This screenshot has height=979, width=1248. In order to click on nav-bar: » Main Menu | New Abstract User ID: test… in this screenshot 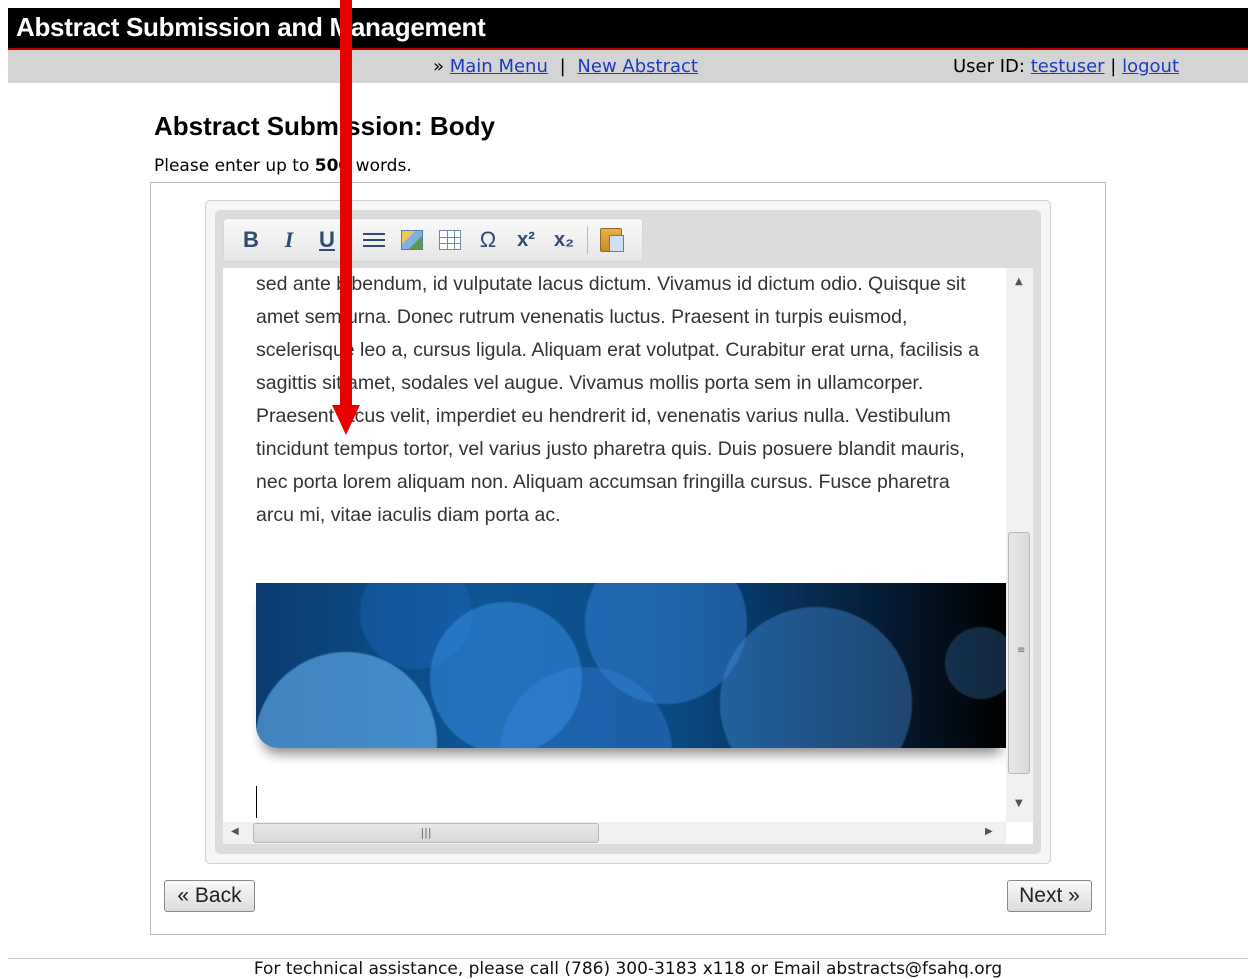, I will do `click(628, 66)`.